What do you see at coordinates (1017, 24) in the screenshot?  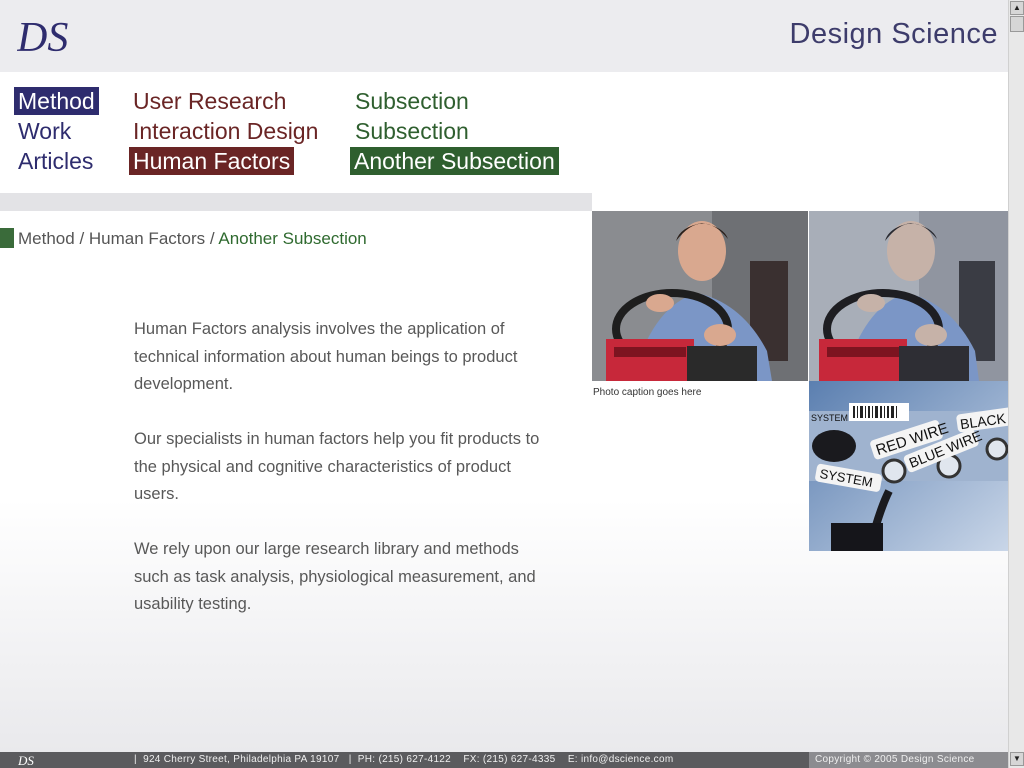 I see `scroll-thumb` at bounding box center [1017, 24].